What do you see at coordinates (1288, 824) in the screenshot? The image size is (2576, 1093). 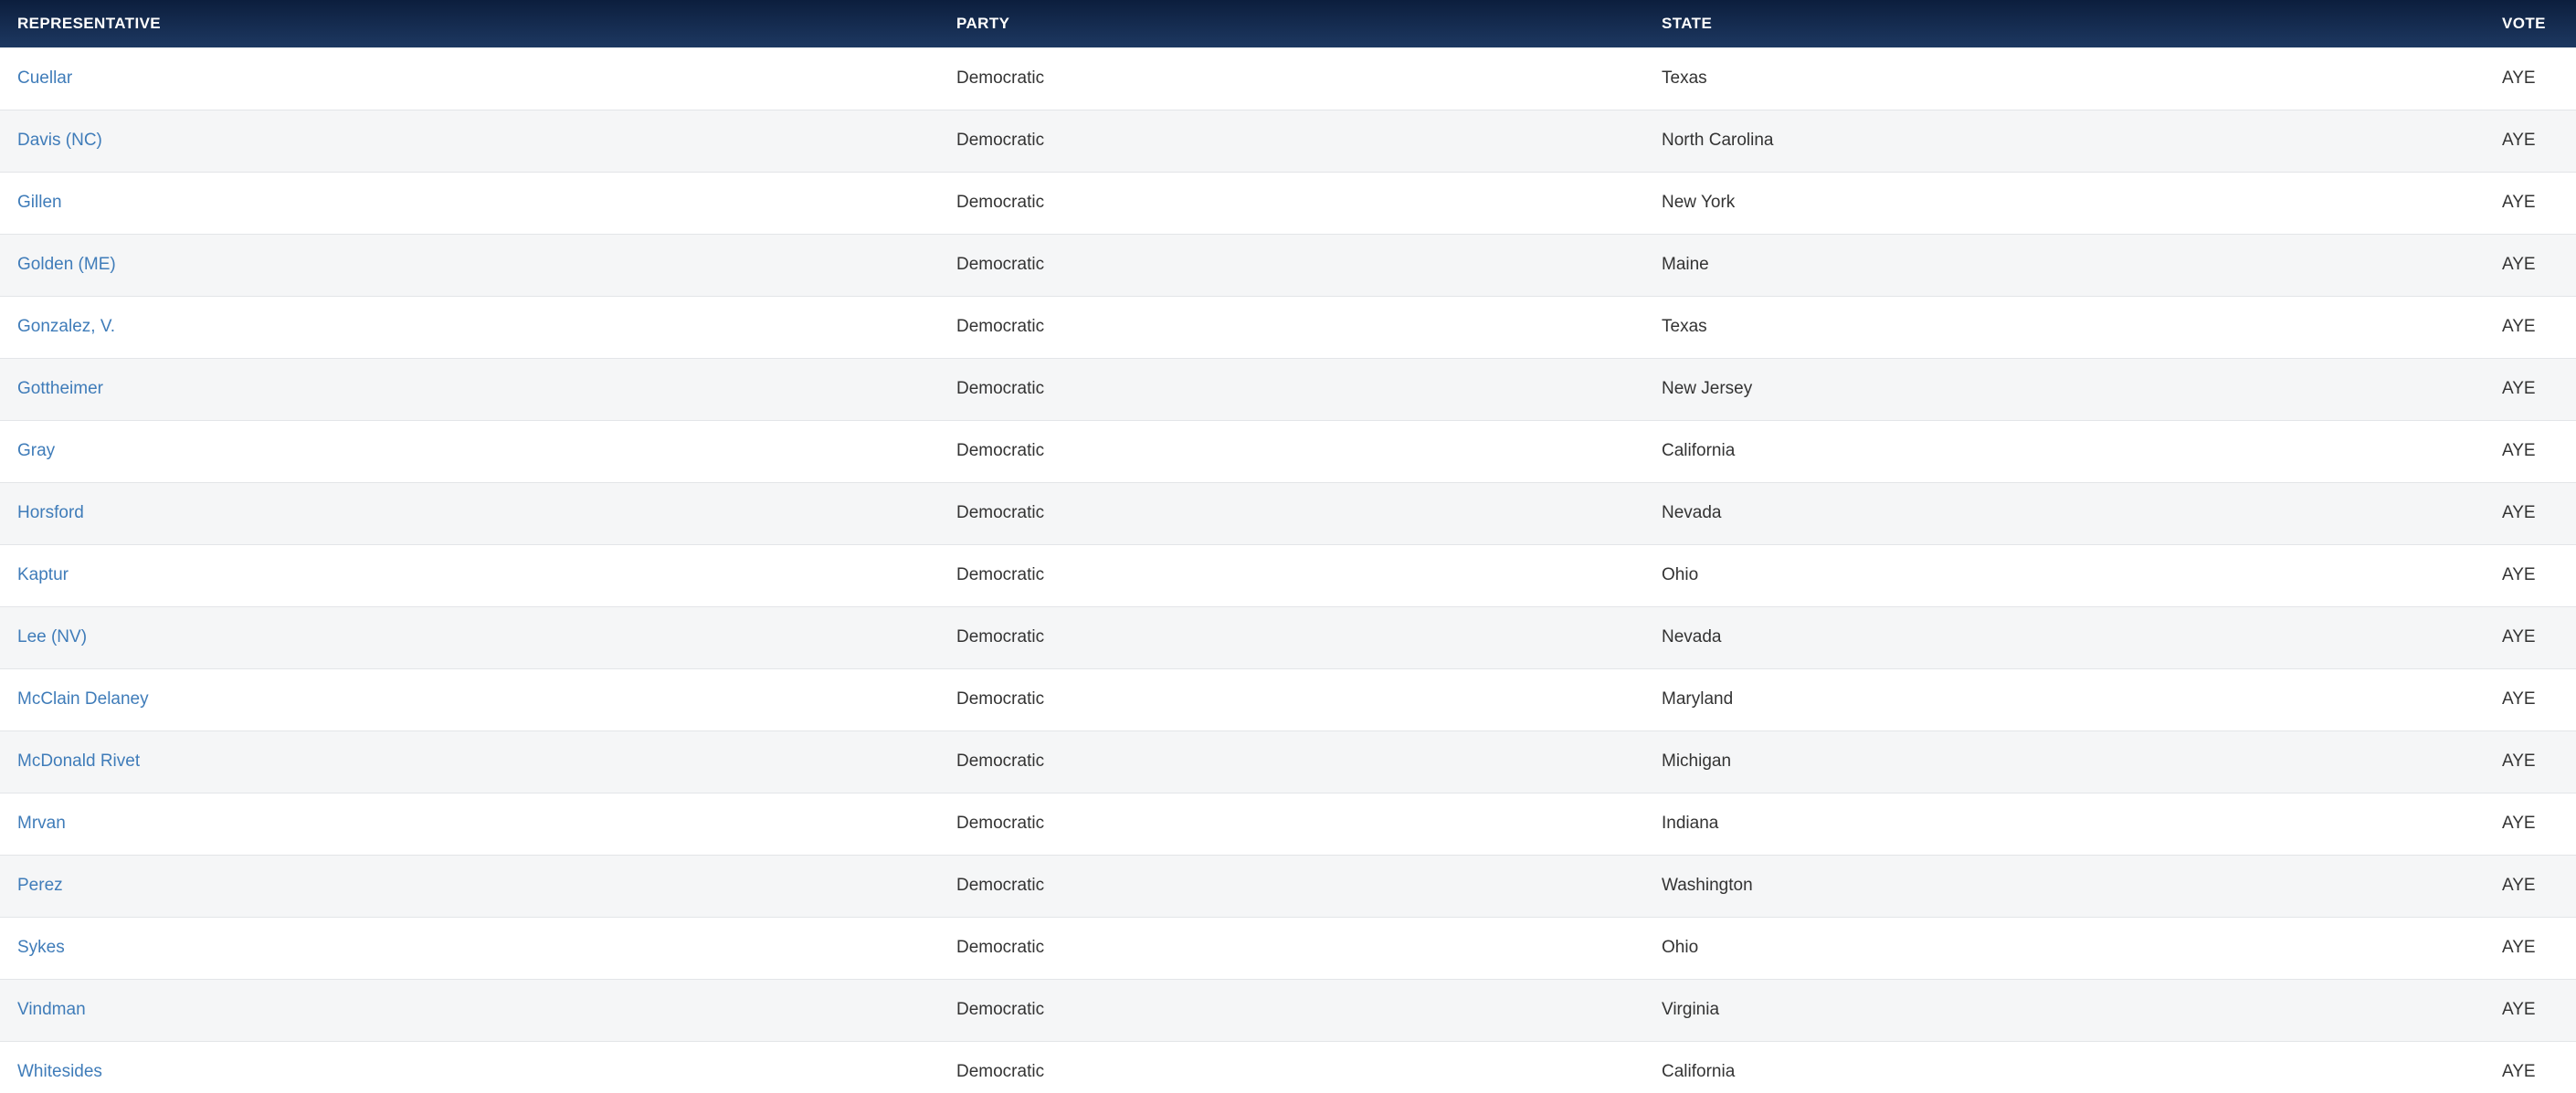 I see `table-row: Mrvan Democratic Indiana AYE` at bounding box center [1288, 824].